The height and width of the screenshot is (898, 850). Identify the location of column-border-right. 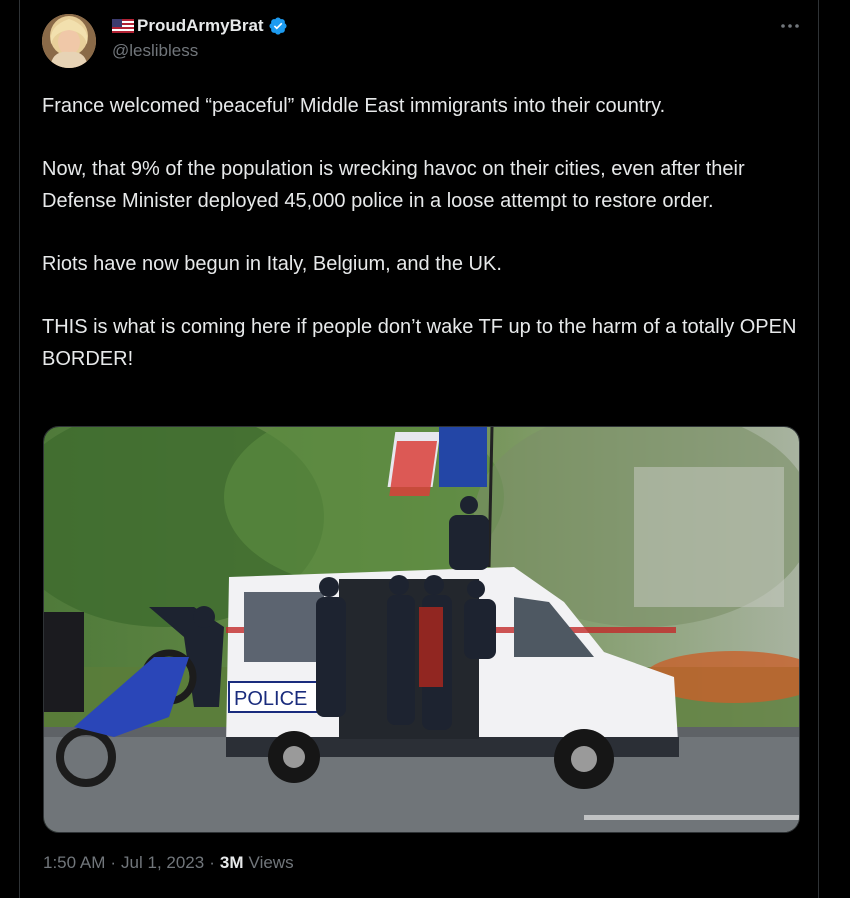
(818, 449).